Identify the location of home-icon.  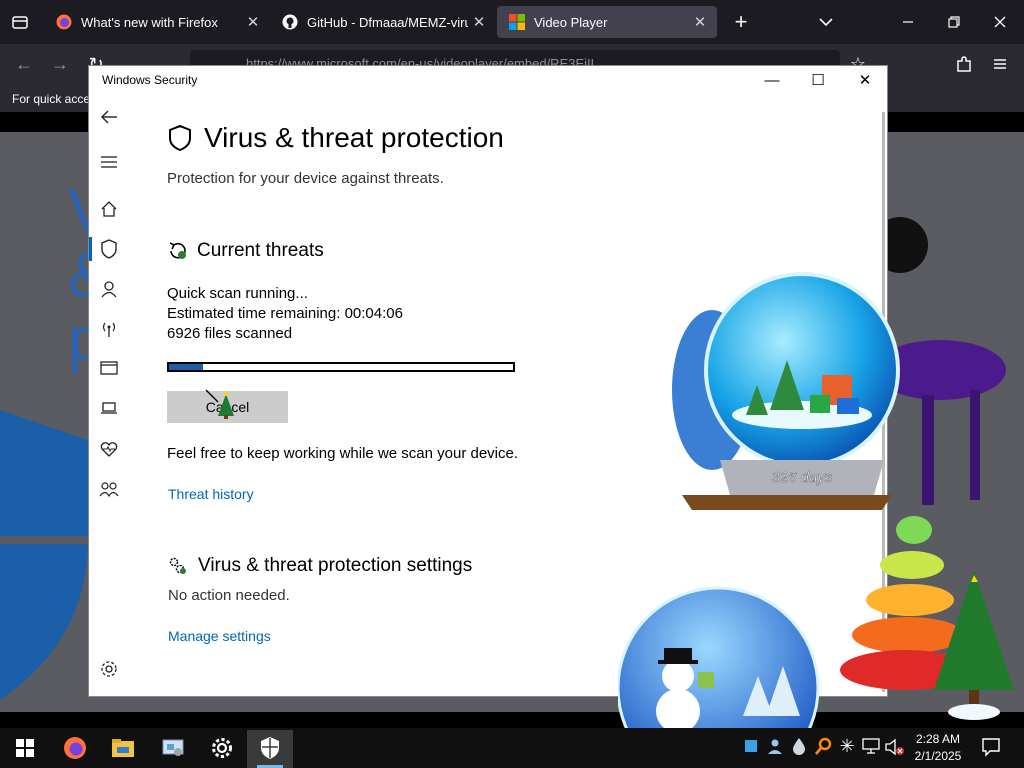
(109, 209).